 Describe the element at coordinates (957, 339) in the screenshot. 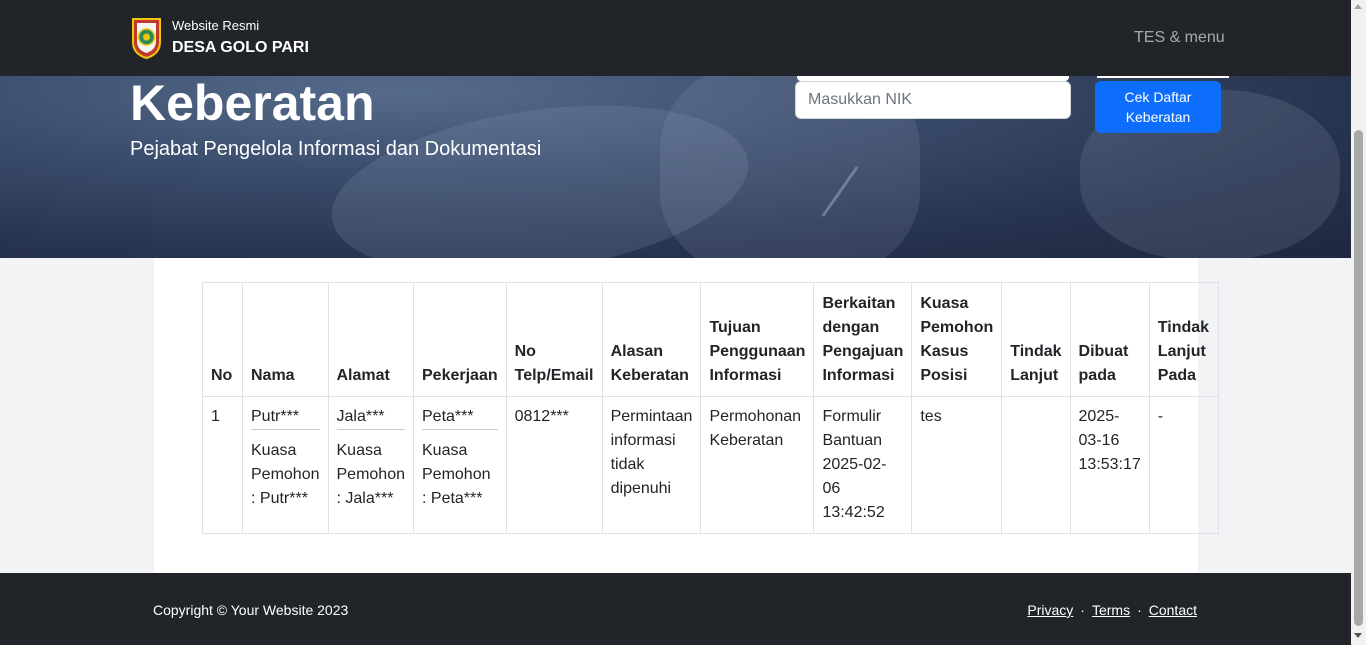

I see `column-header-kuasa-kasus: Kuasa Pemohon Kasus Posisi` at that location.